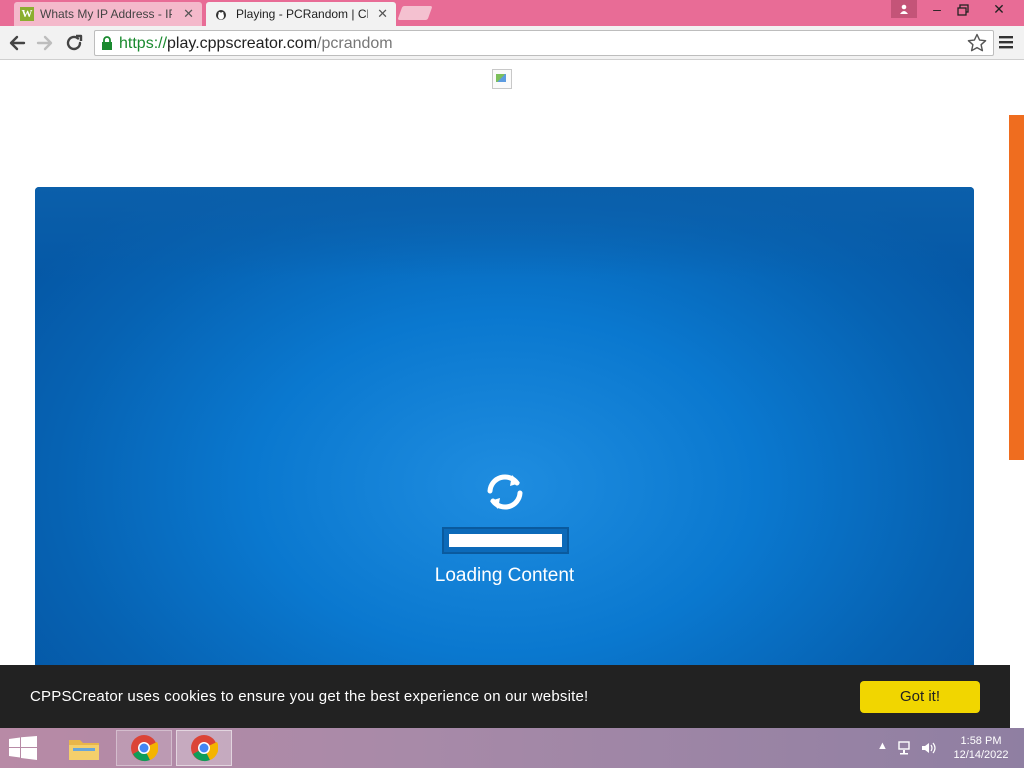 Image resolution: width=1024 pixels, height=768 pixels. What do you see at coordinates (143, 43) in the screenshot?
I see `url-scheme: https://` at bounding box center [143, 43].